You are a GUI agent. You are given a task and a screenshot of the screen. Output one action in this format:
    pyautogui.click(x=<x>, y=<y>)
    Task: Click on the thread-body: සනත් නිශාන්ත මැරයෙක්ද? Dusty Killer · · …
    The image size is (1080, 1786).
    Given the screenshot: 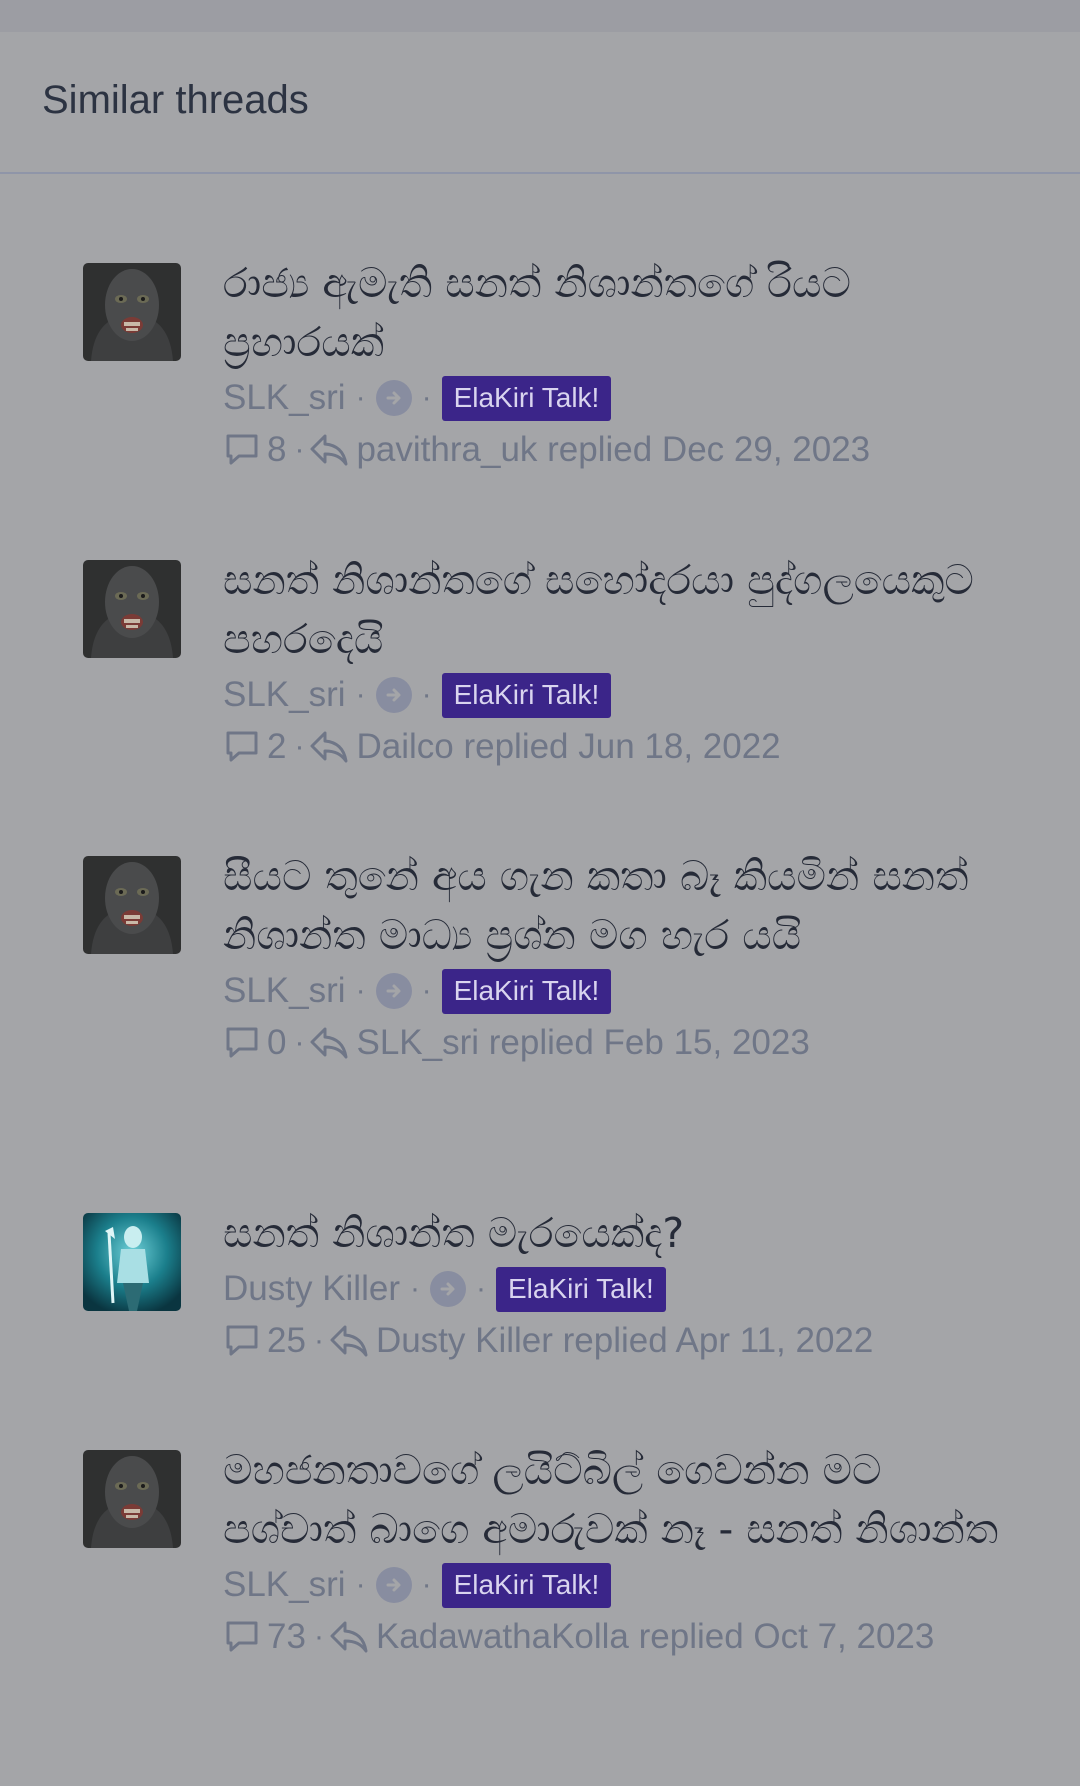 What is the action you would take?
    pyautogui.click(x=618, y=1285)
    